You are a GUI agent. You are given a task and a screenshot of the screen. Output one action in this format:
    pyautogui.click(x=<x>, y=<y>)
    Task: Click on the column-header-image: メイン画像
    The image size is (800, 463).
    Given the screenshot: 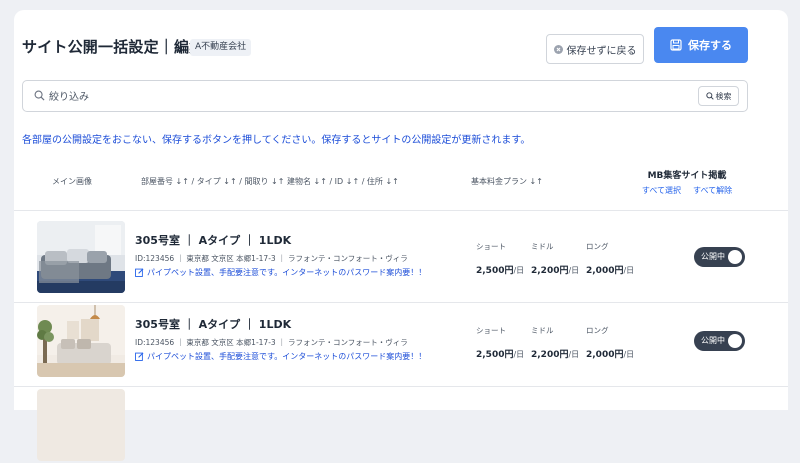 What is the action you would take?
    pyautogui.click(x=72, y=181)
    